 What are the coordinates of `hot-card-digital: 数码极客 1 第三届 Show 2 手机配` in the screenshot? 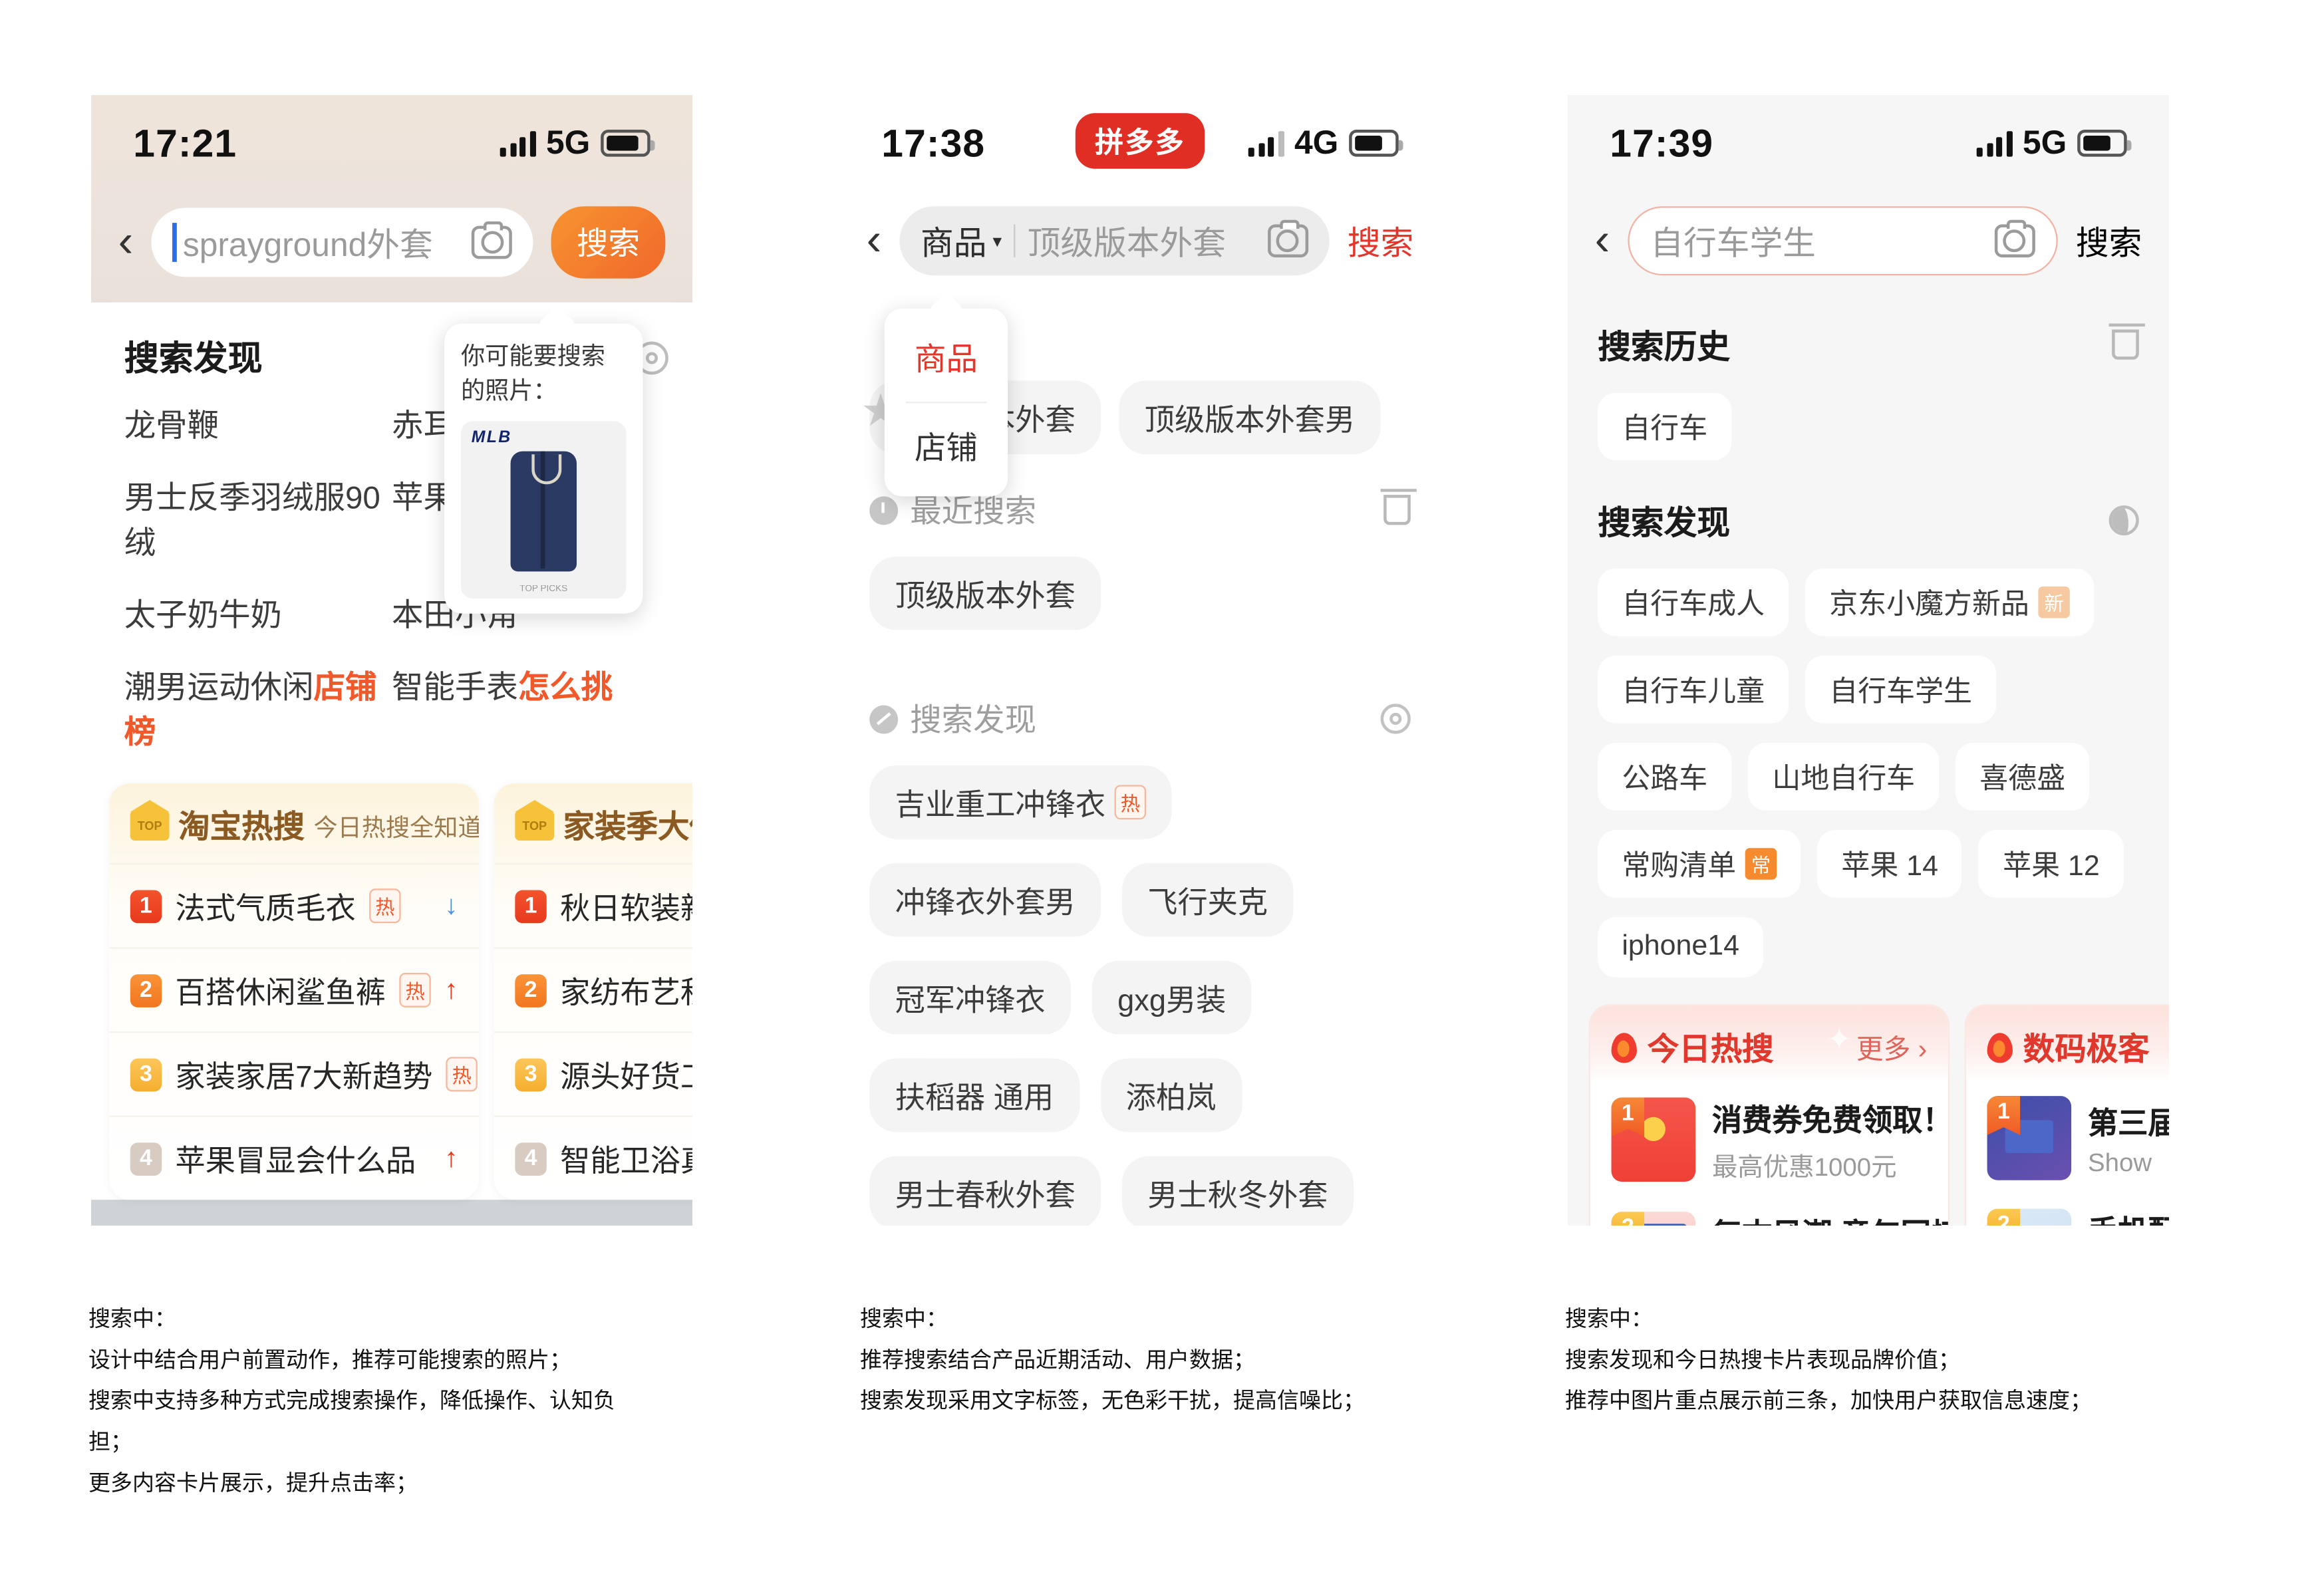 It's located at (2066, 1115).